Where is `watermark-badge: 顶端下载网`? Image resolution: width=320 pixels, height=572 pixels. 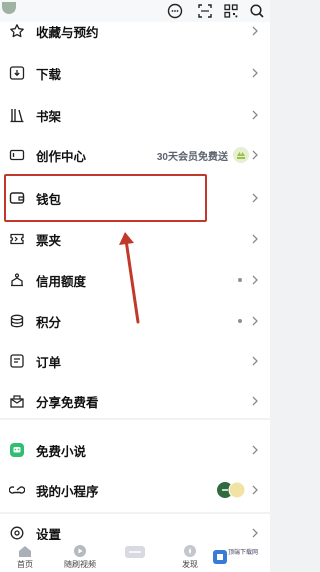 watermark-badge: 顶端下载网 is located at coordinates (238, 557).